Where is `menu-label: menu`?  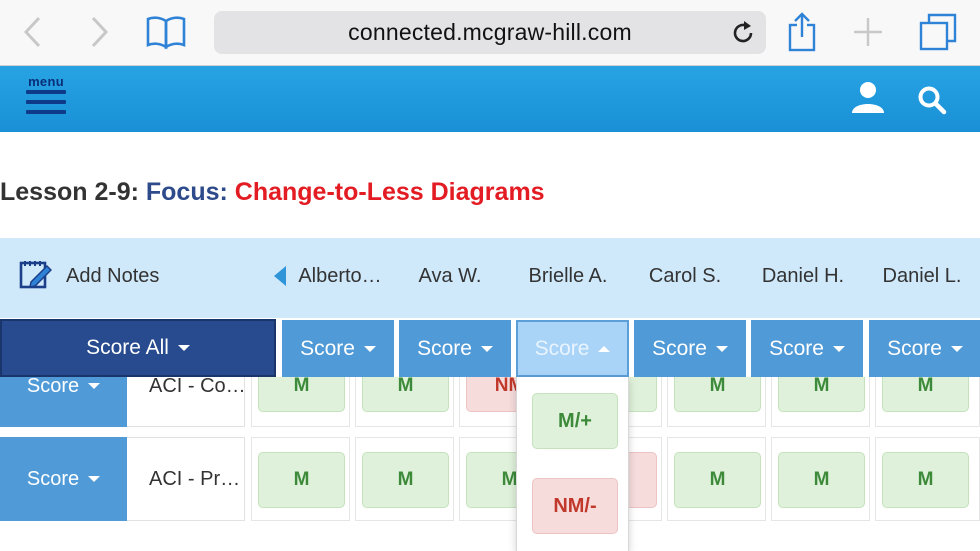 menu-label: menu is located at coordinates (46, 81).